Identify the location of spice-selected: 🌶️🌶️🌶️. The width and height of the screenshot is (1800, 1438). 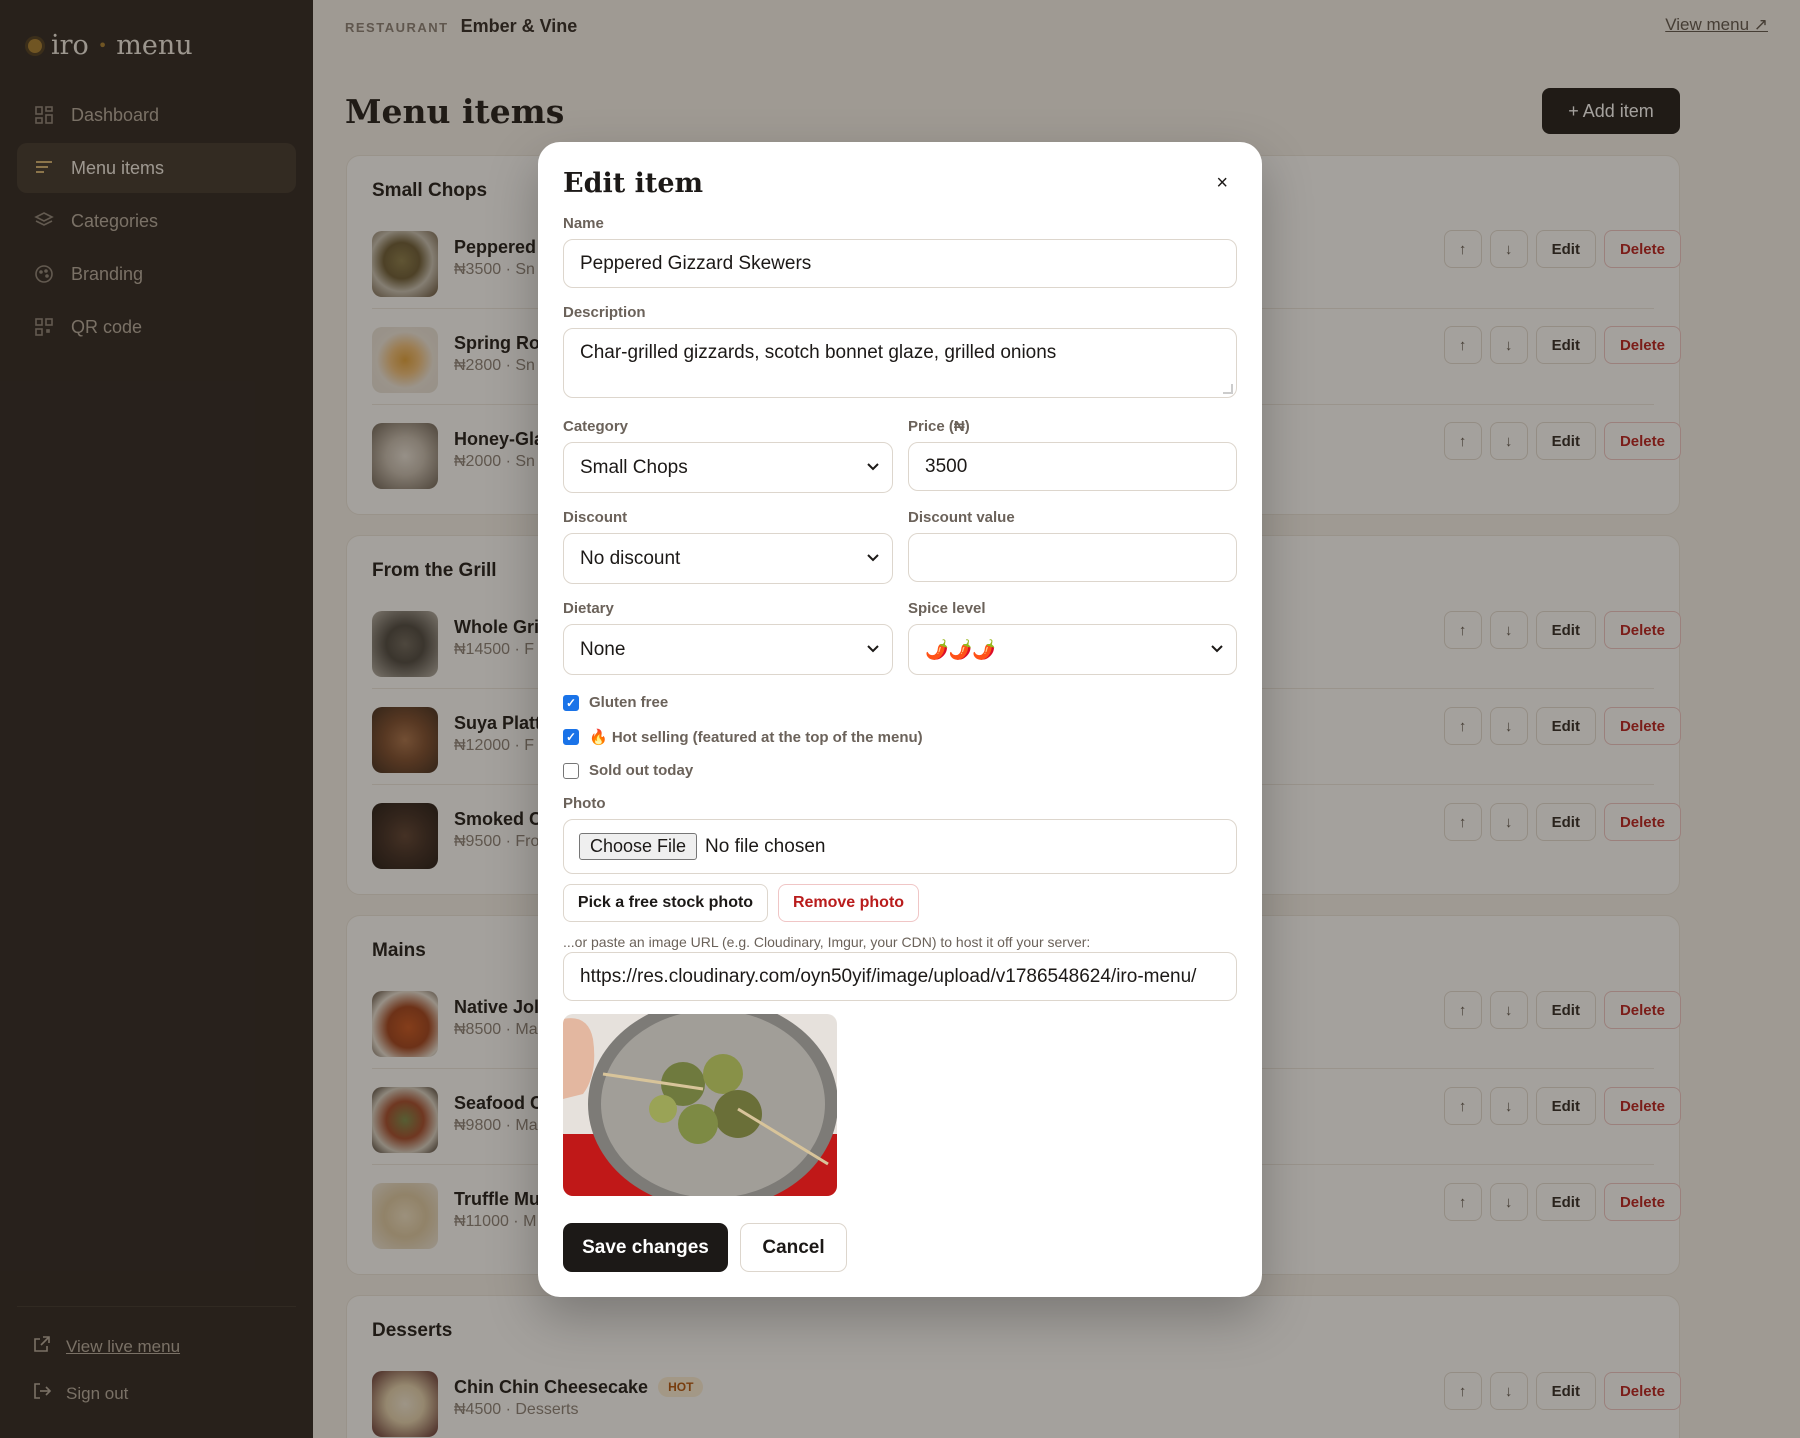
(960, 650).